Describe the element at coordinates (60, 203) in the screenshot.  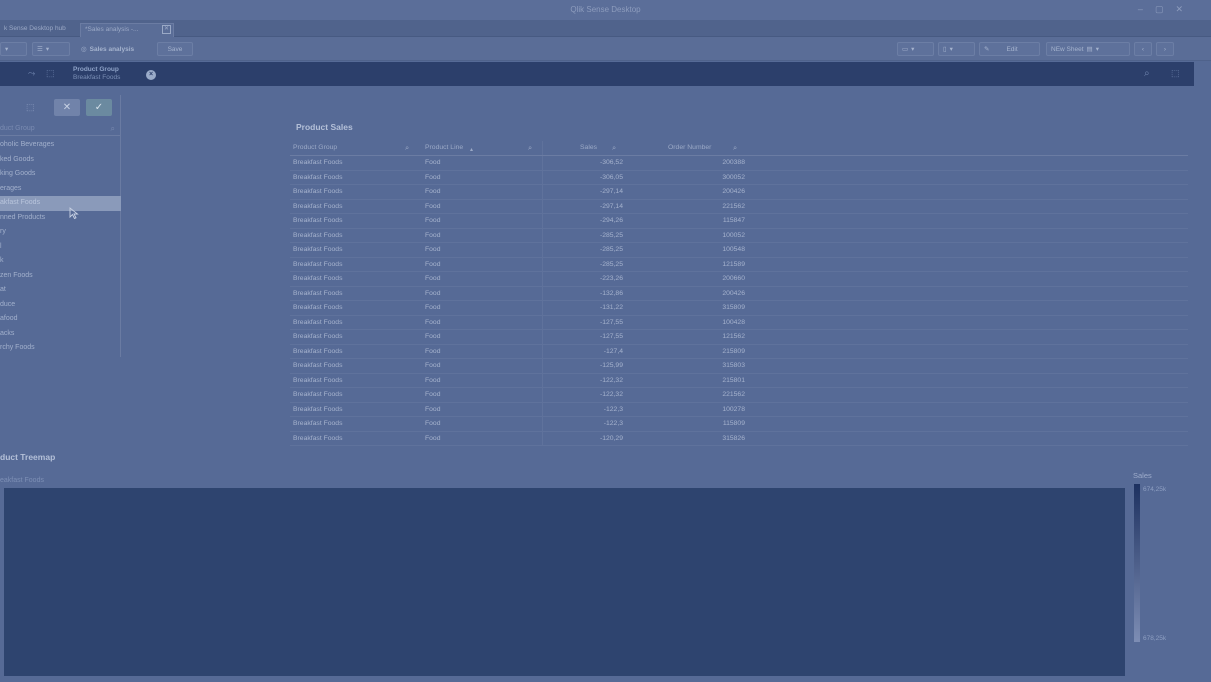
I see `list-item: akfast Foods` at that location.